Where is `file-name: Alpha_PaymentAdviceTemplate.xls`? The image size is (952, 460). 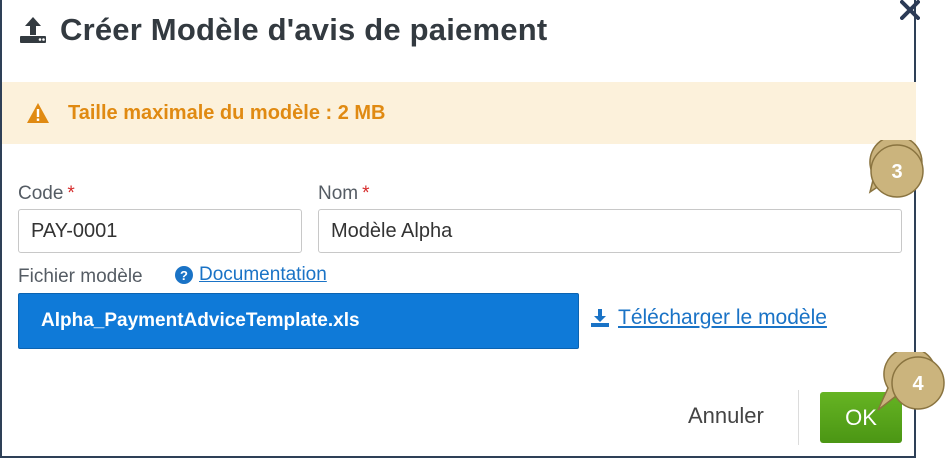 file-name: Alpha_PaymentAdviceTemplate.xls is located at coordinates (200, 320).